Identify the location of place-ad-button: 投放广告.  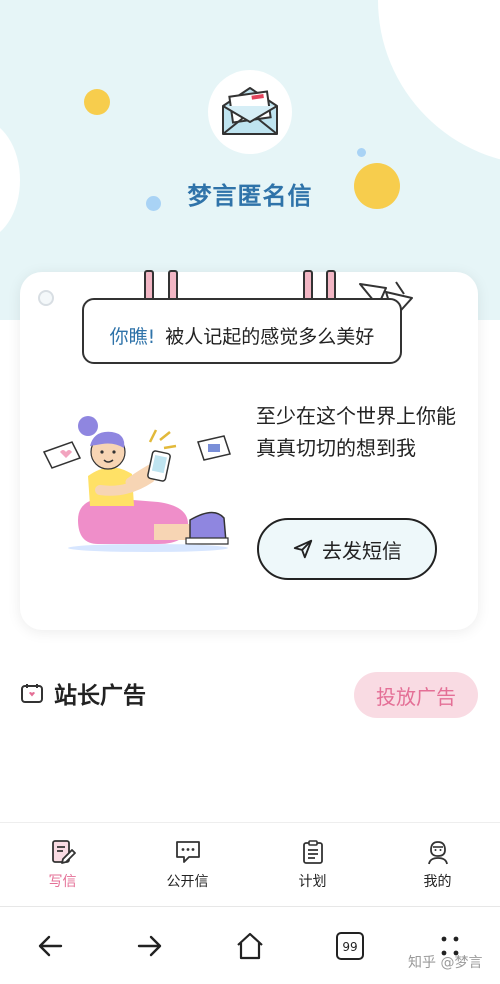
(416, 695).